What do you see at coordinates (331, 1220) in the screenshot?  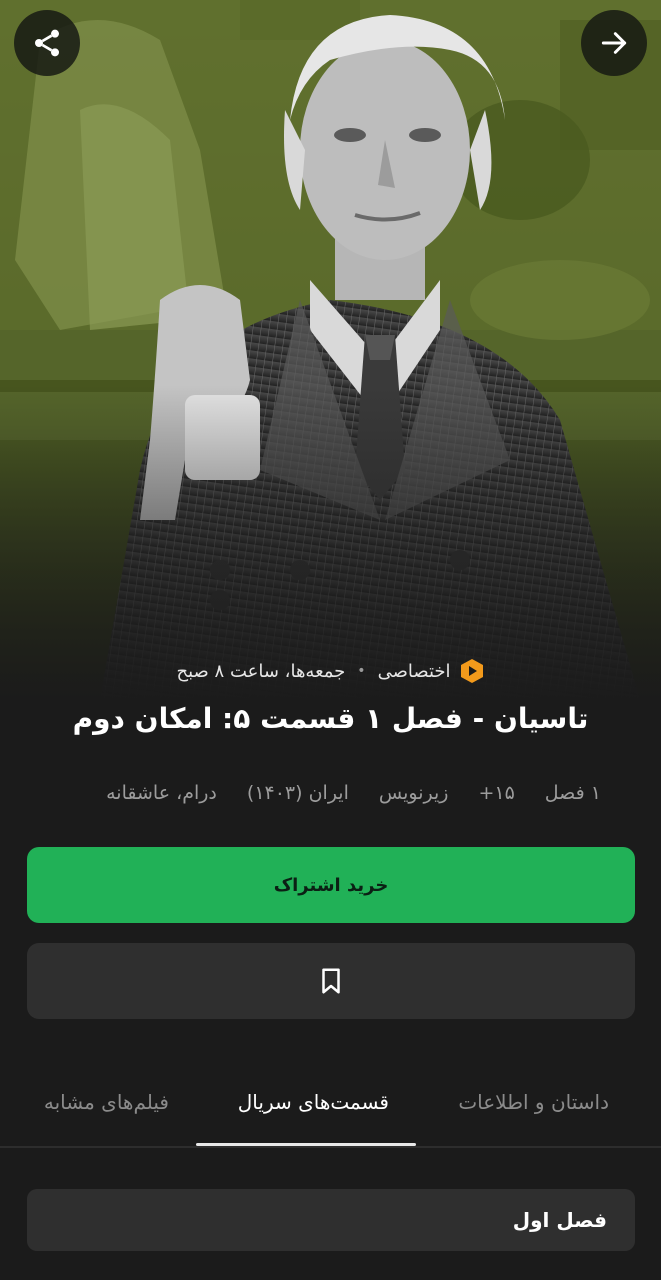 I see `season-selector: فصل اول` at bounding box center [331, 1220].